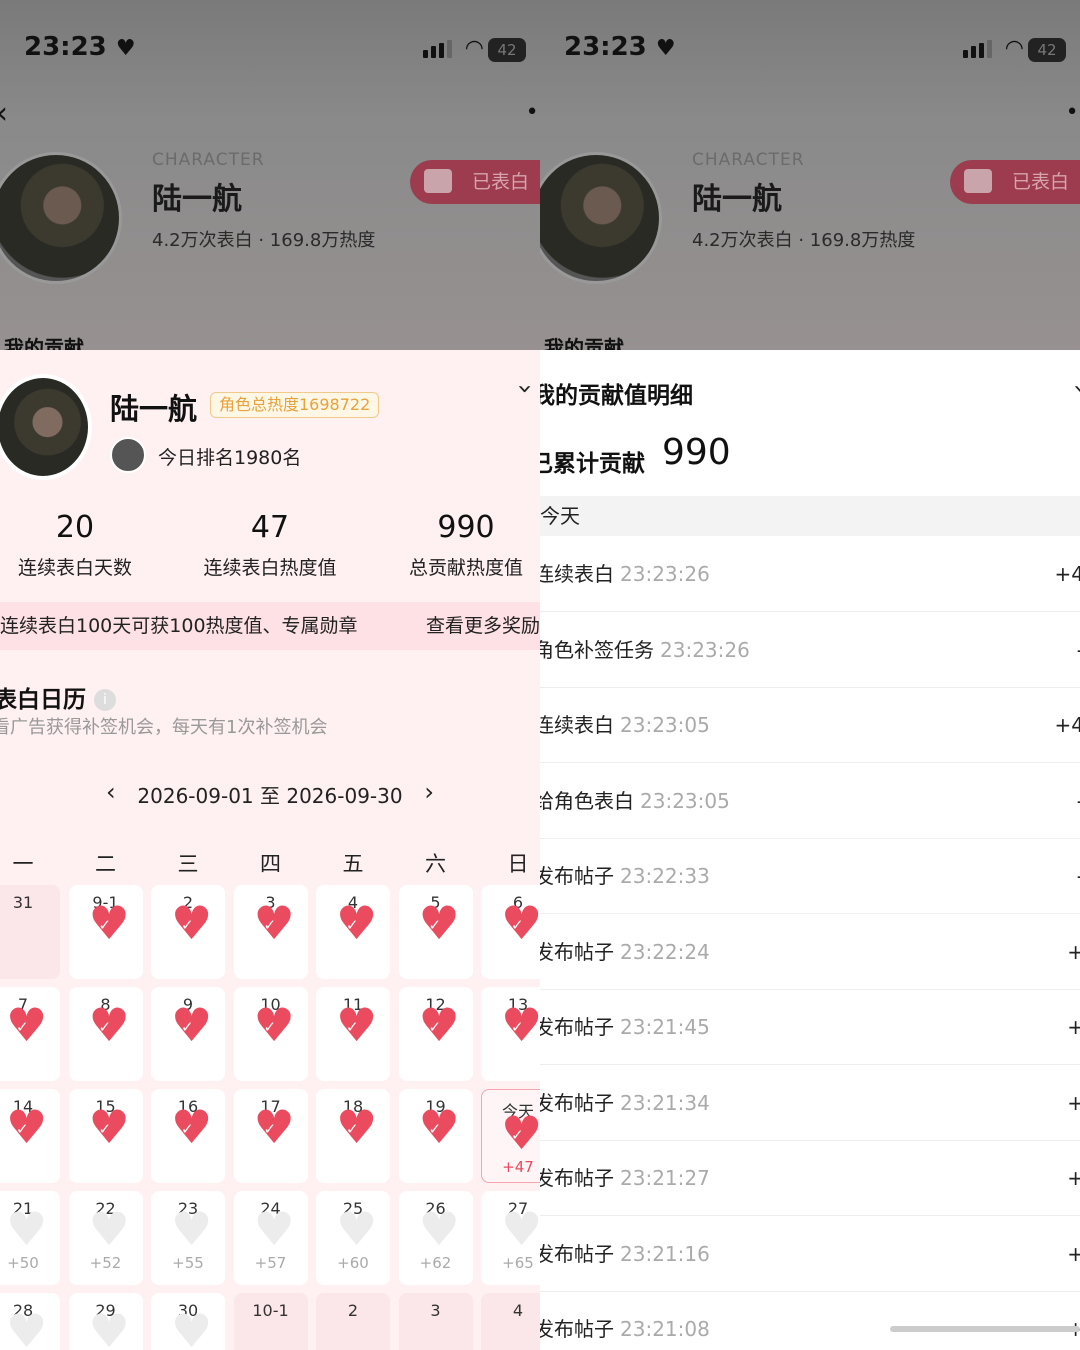 This screenshot has width=1080, height=1350. Describe the element at coordinates (30, 932) in the screenshot. I see `calendar-day: 31` at that location.